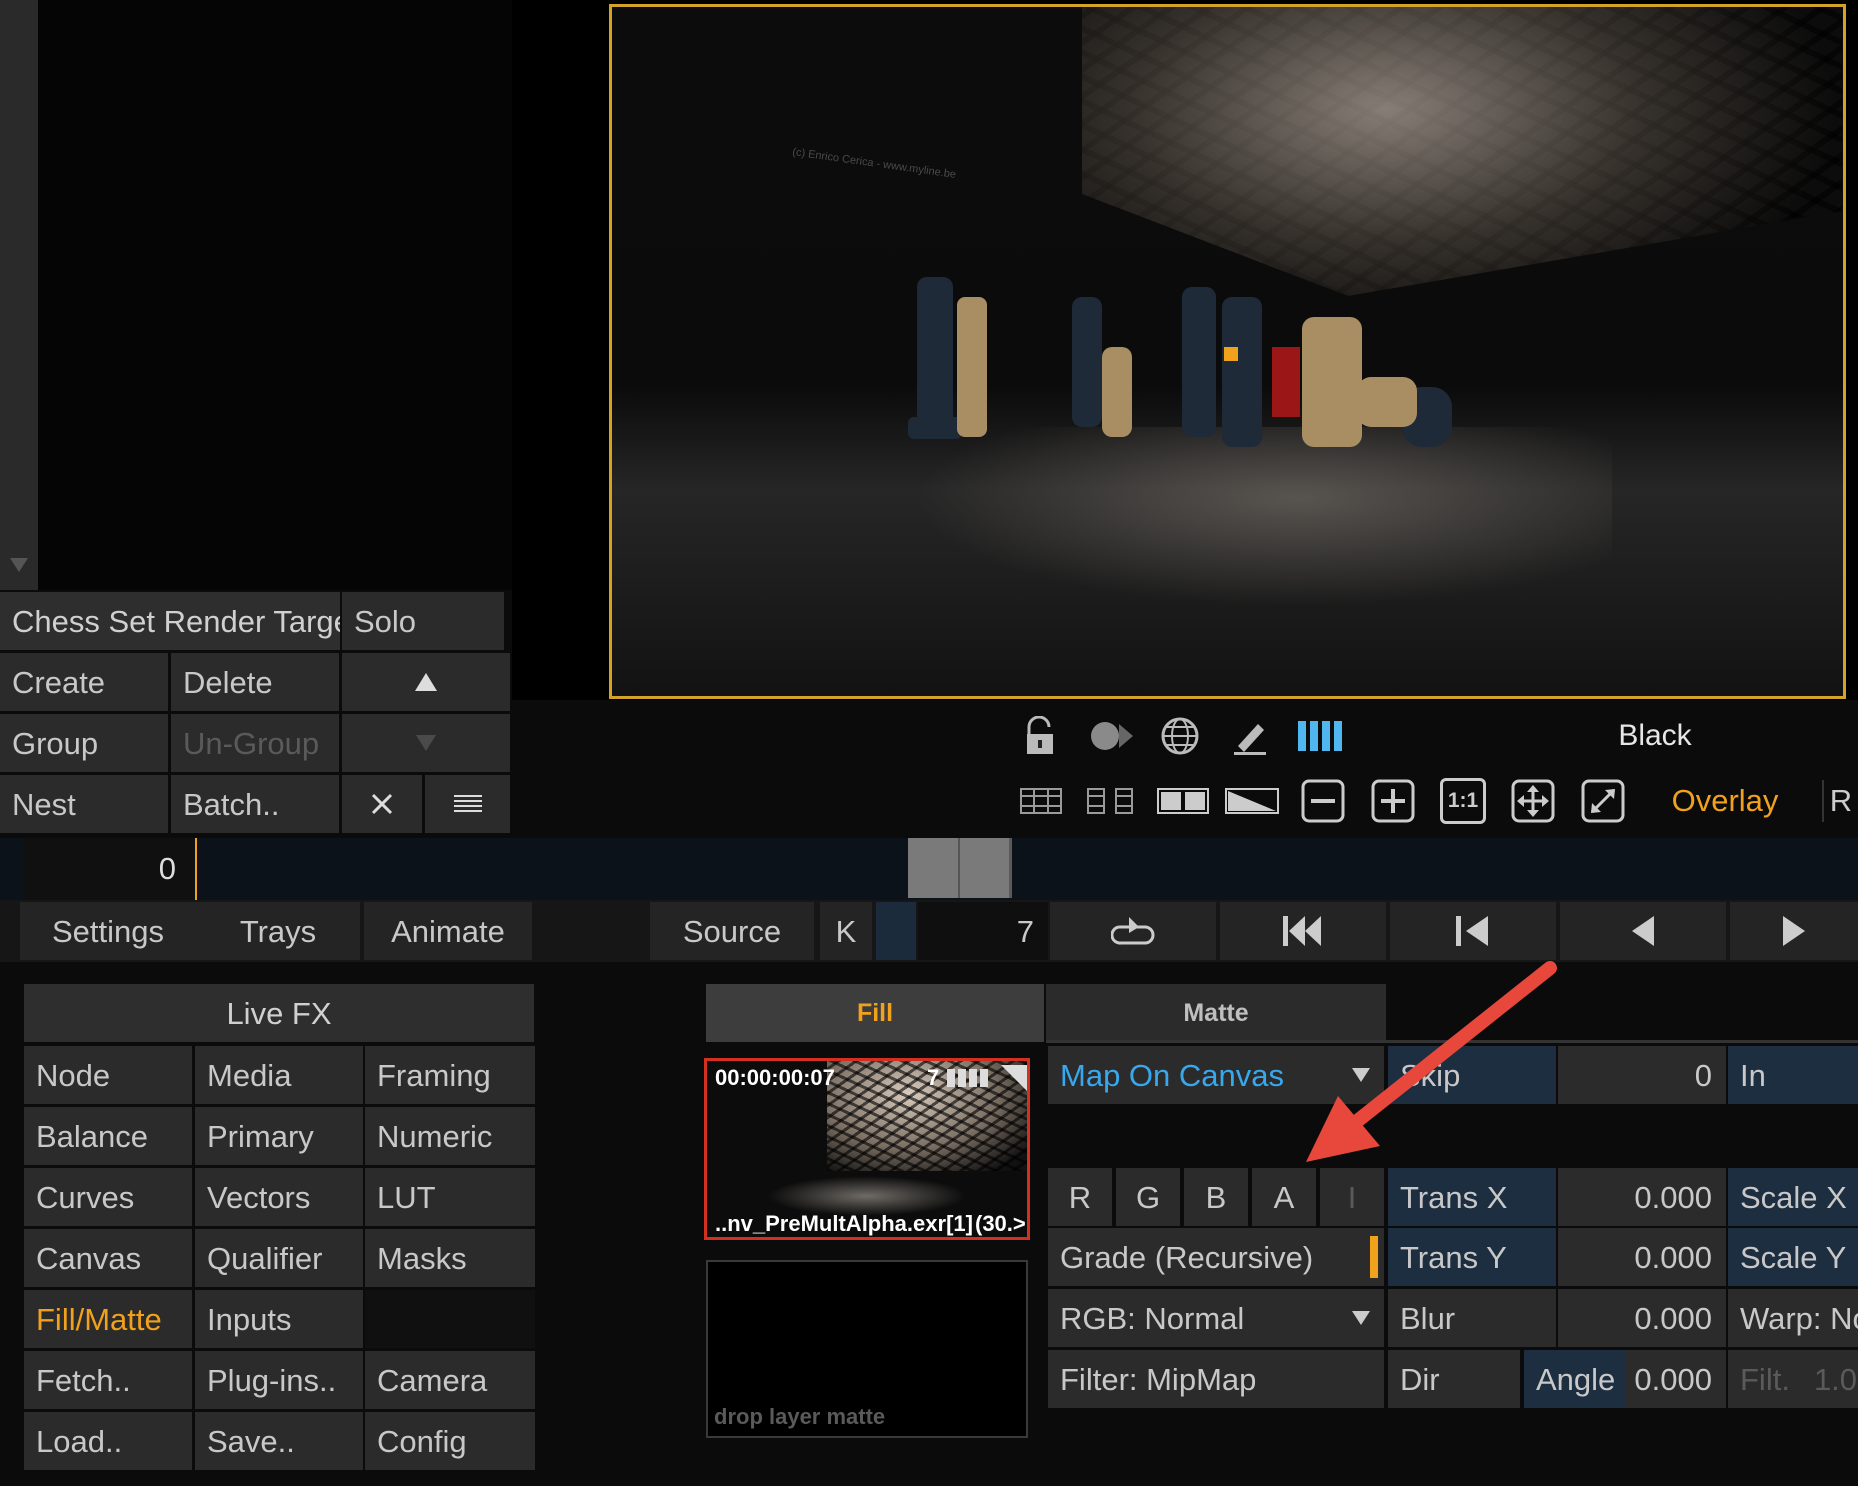 This screenshot has width=1858, height=1486. What do you see at coordinates (1040, 736) in the screenshot?
I see `lock-icon` at bounding box center [1040, 736].